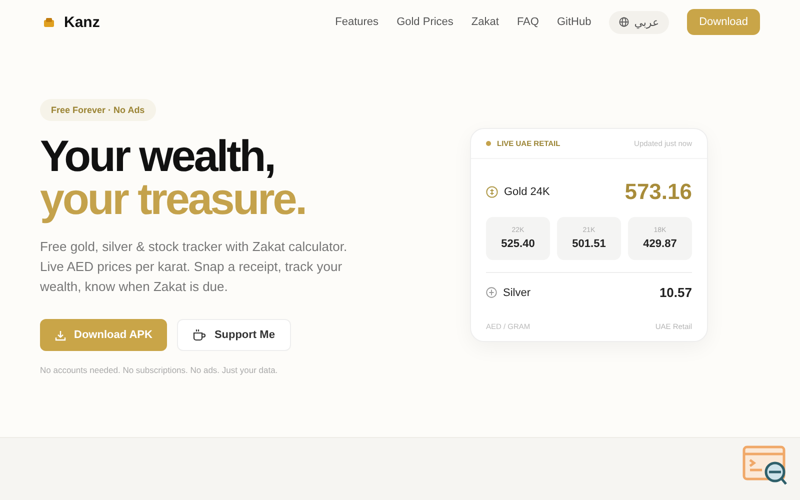  I want to click on headline: your treasure., so click(173, 199).